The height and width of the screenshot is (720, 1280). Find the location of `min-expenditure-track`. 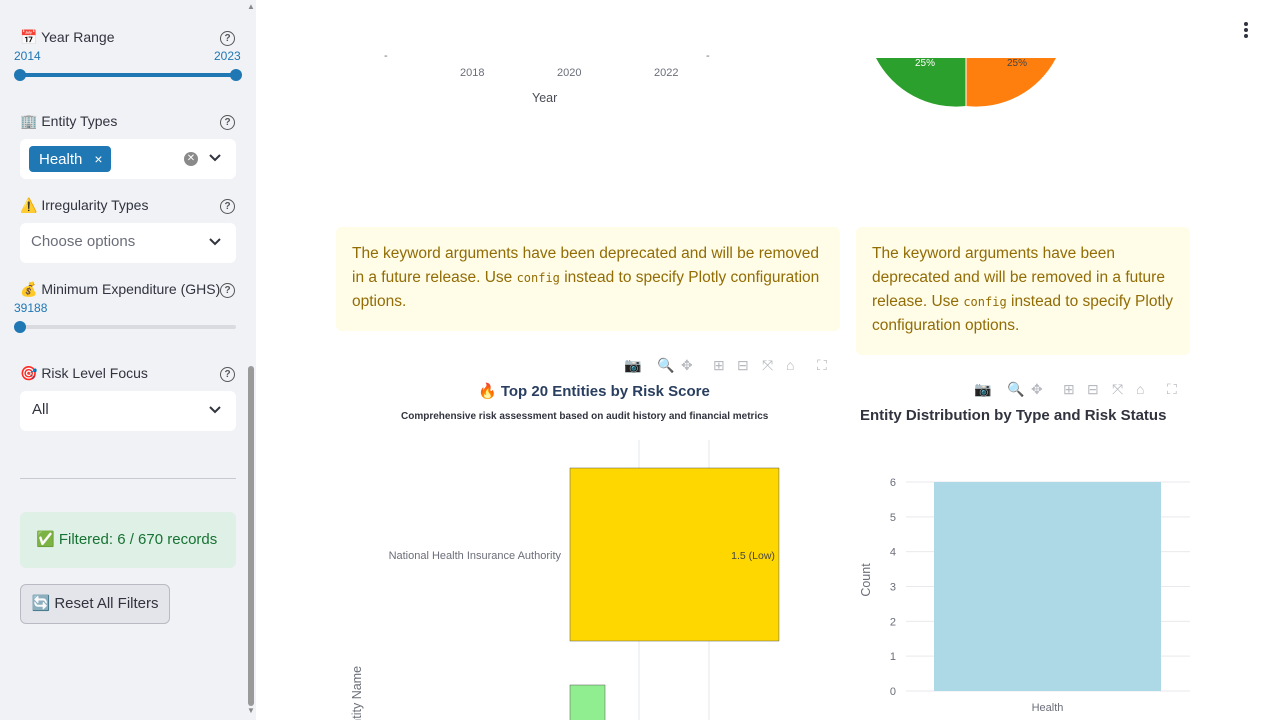

min-expenditure-track is located at coordinates (128, 327).